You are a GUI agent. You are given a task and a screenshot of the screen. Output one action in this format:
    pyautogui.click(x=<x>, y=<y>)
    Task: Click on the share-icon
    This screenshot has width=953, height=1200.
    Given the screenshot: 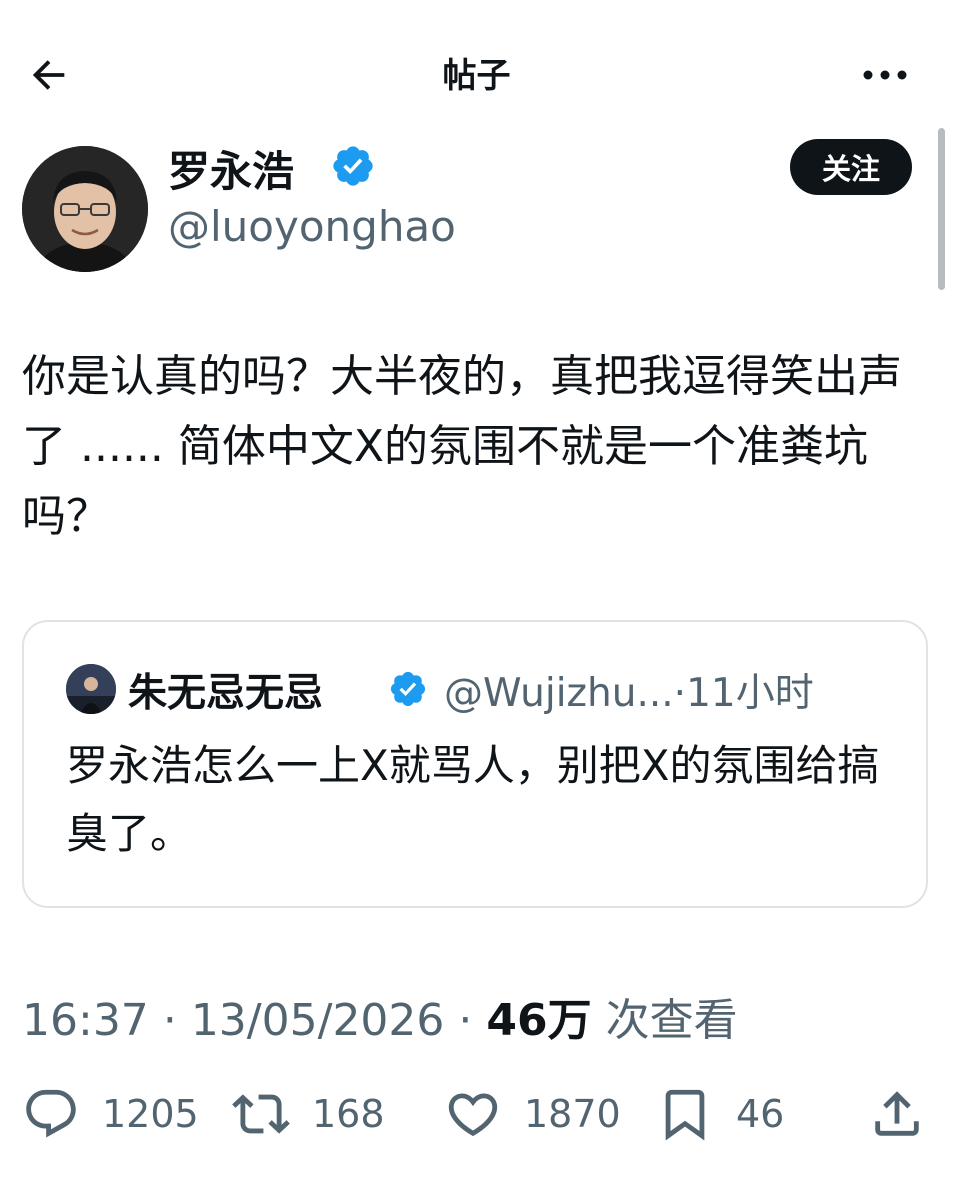 What is the action you would take?
    pyautogui.click(x=897, y=1113)
    